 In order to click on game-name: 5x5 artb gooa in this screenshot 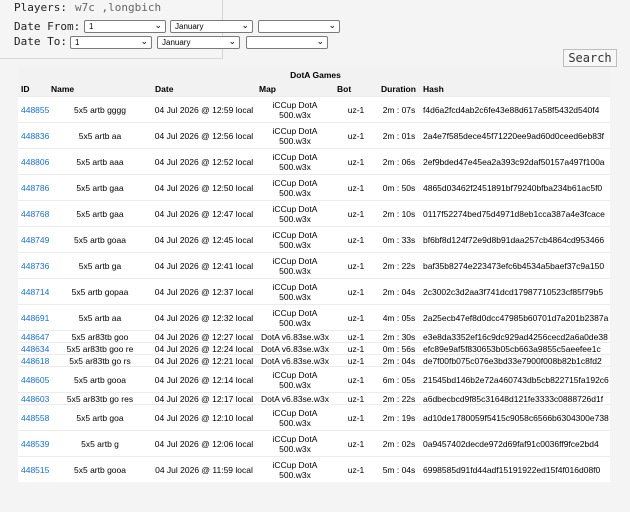, I will do `click(100, 469)`.